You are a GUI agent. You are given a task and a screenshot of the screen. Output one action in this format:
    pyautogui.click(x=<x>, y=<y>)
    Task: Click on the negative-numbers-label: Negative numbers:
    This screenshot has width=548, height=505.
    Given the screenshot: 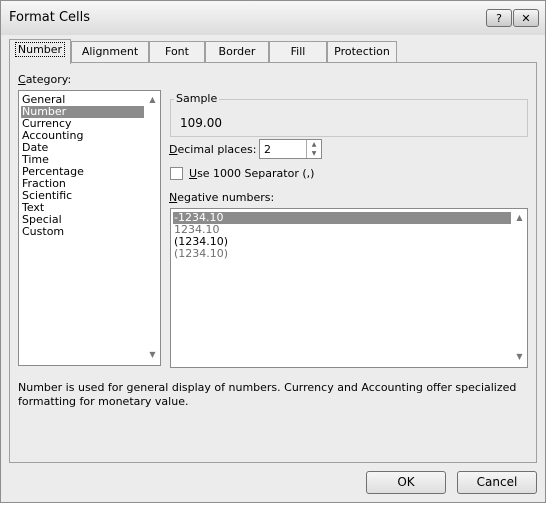 What is the action you would take?
    pyautogui.click(x=222, y=197)
    